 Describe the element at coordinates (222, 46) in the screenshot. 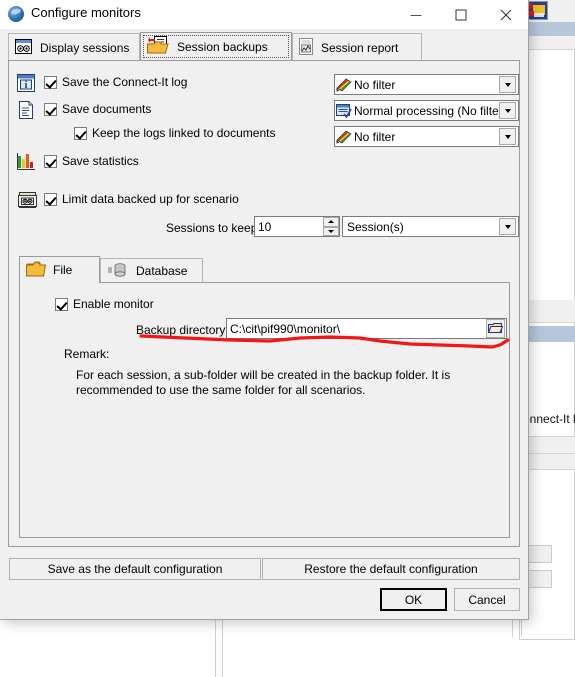

I see `tab-session-backups-label: Session backups` at that location.